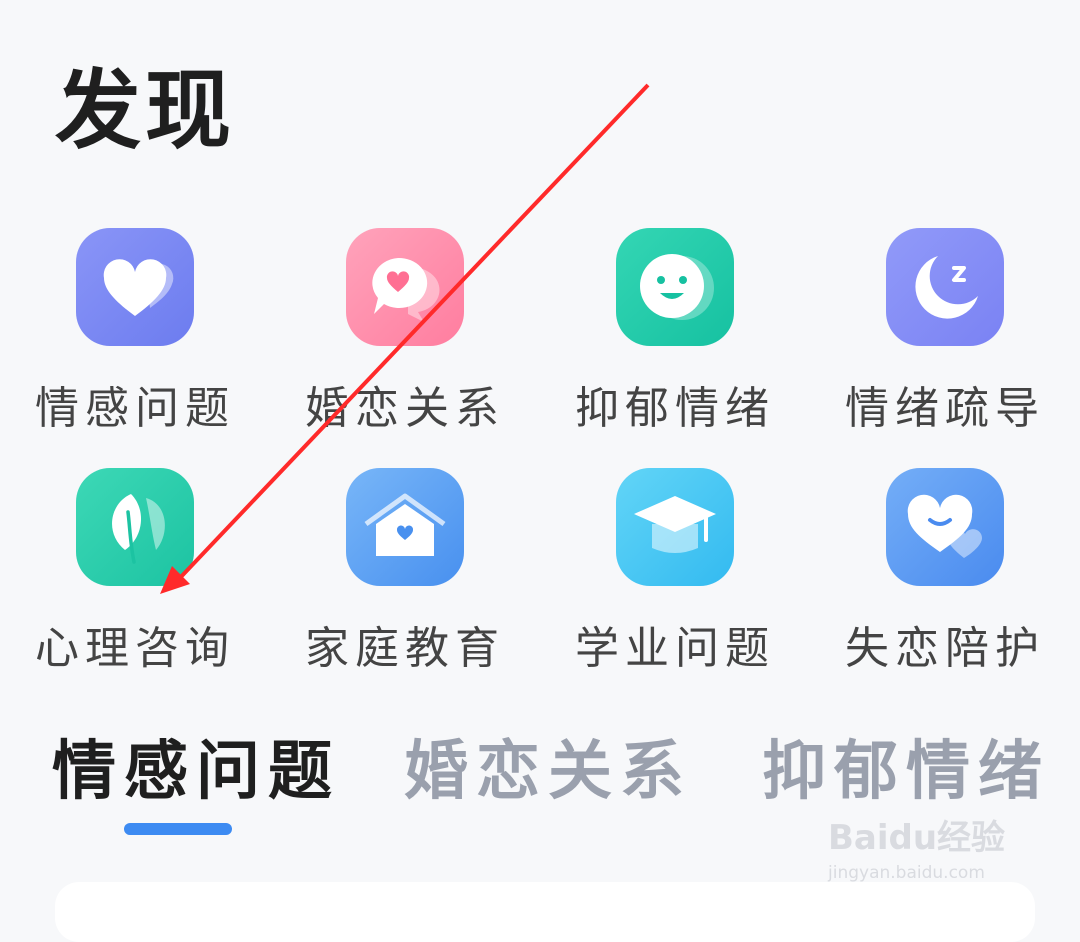  Describe the element at coordinates (945, 648) in the screenshot. I see `category-label: 失恋陪护` at that location.